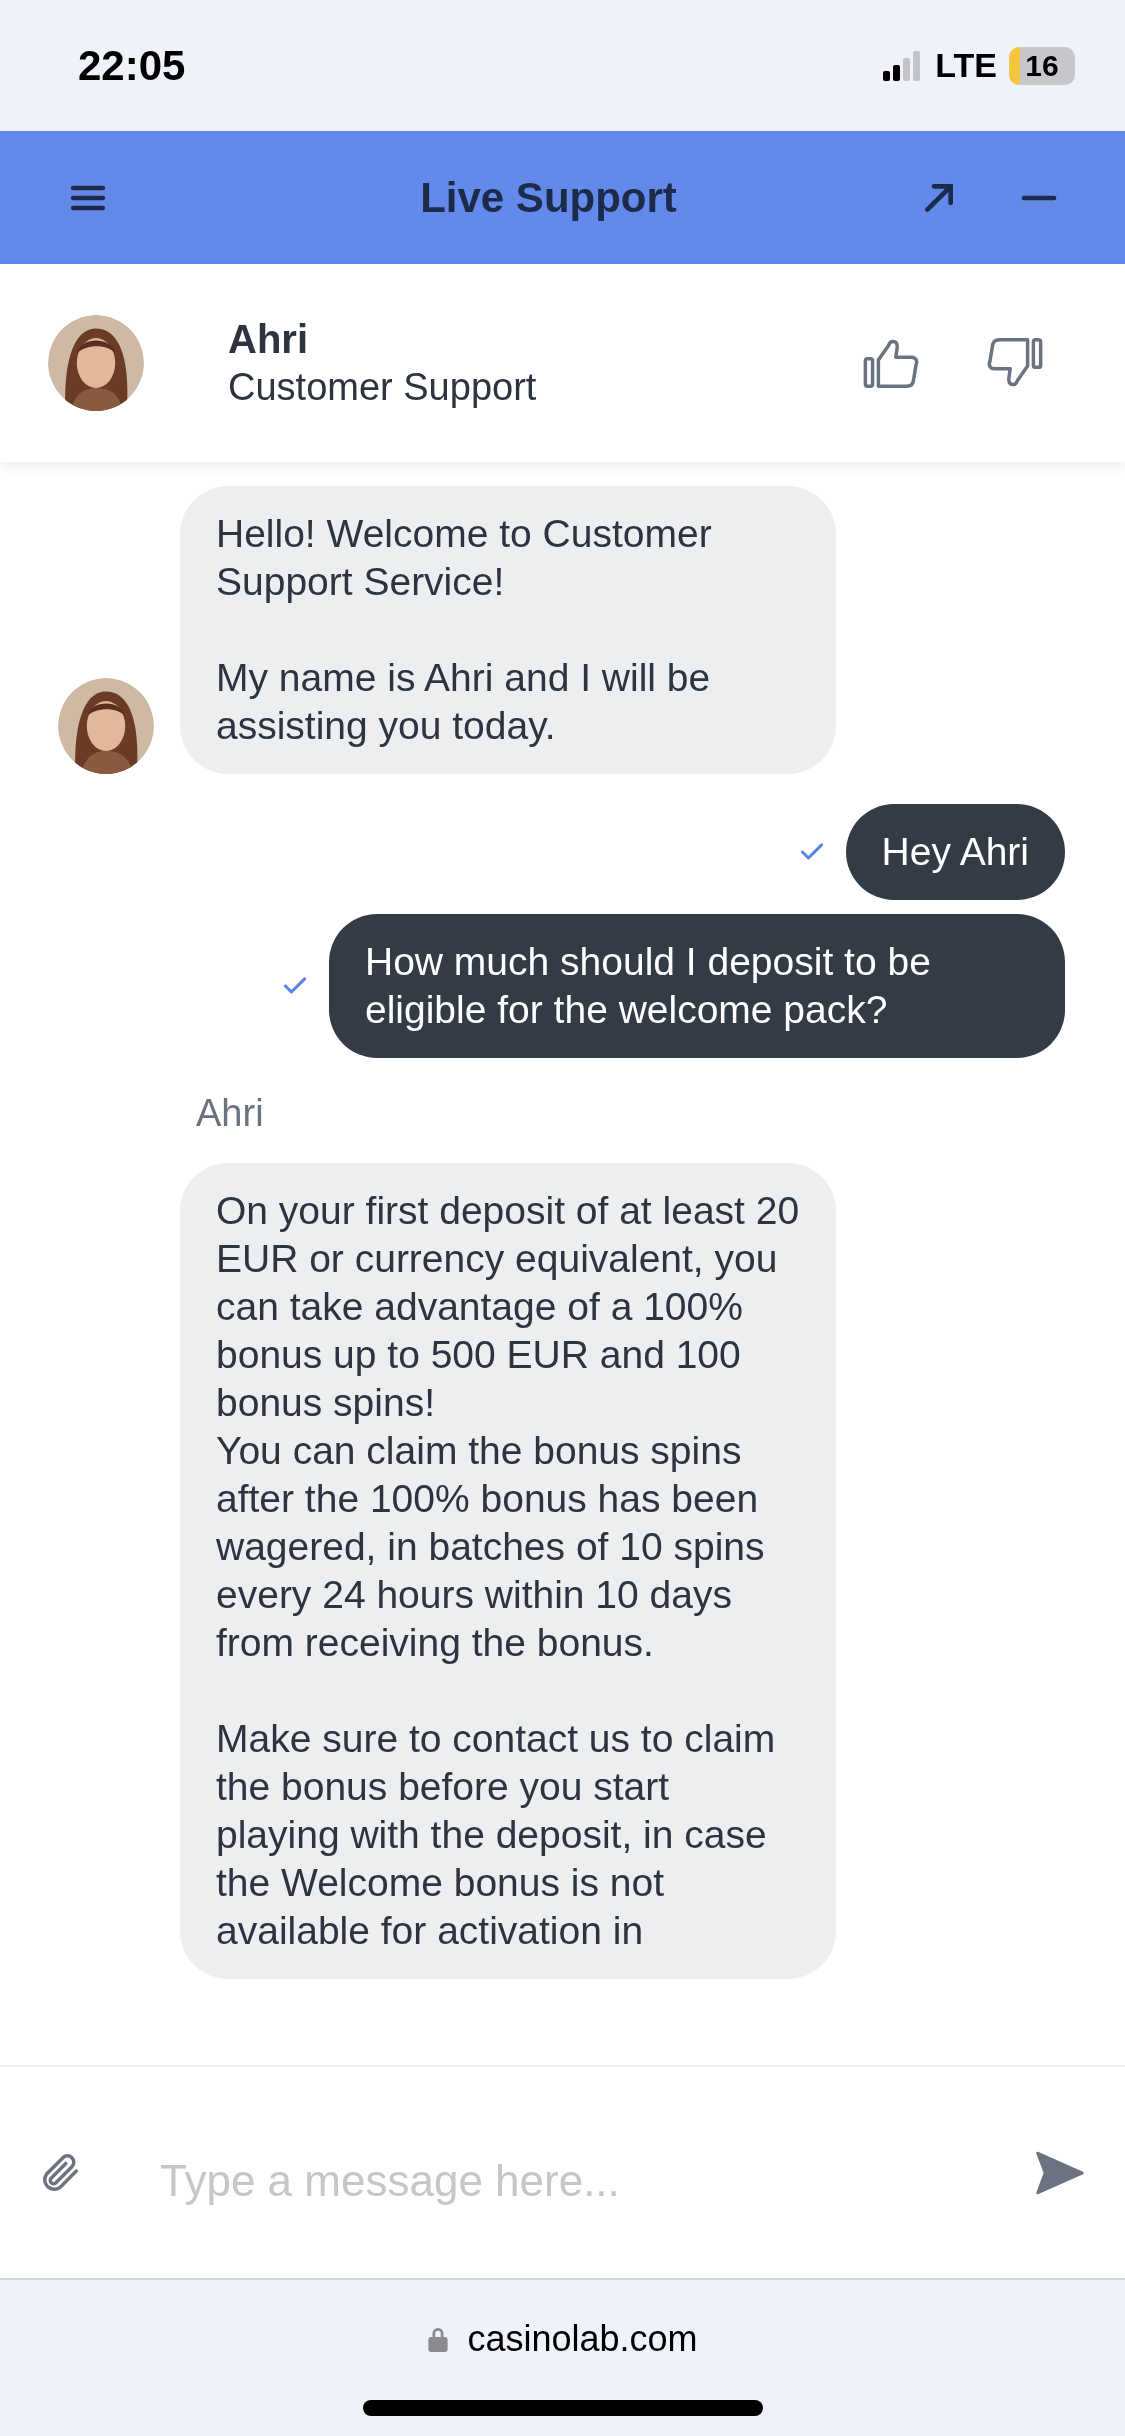 The height and width of the screenshot is (2436, 1125). I want to click on header-title: Live Support, so click(548, 197).